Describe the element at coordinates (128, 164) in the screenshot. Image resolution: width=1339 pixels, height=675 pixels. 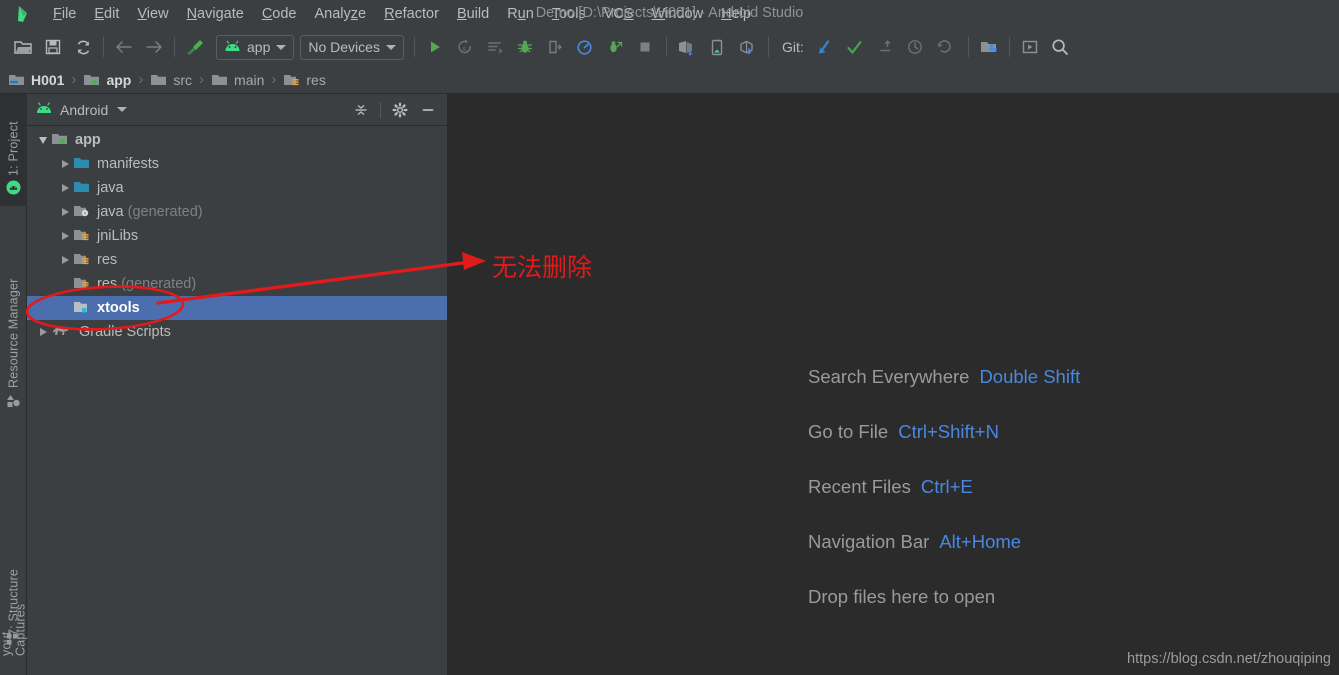
I see `tree-row-label: manifests` at that location.